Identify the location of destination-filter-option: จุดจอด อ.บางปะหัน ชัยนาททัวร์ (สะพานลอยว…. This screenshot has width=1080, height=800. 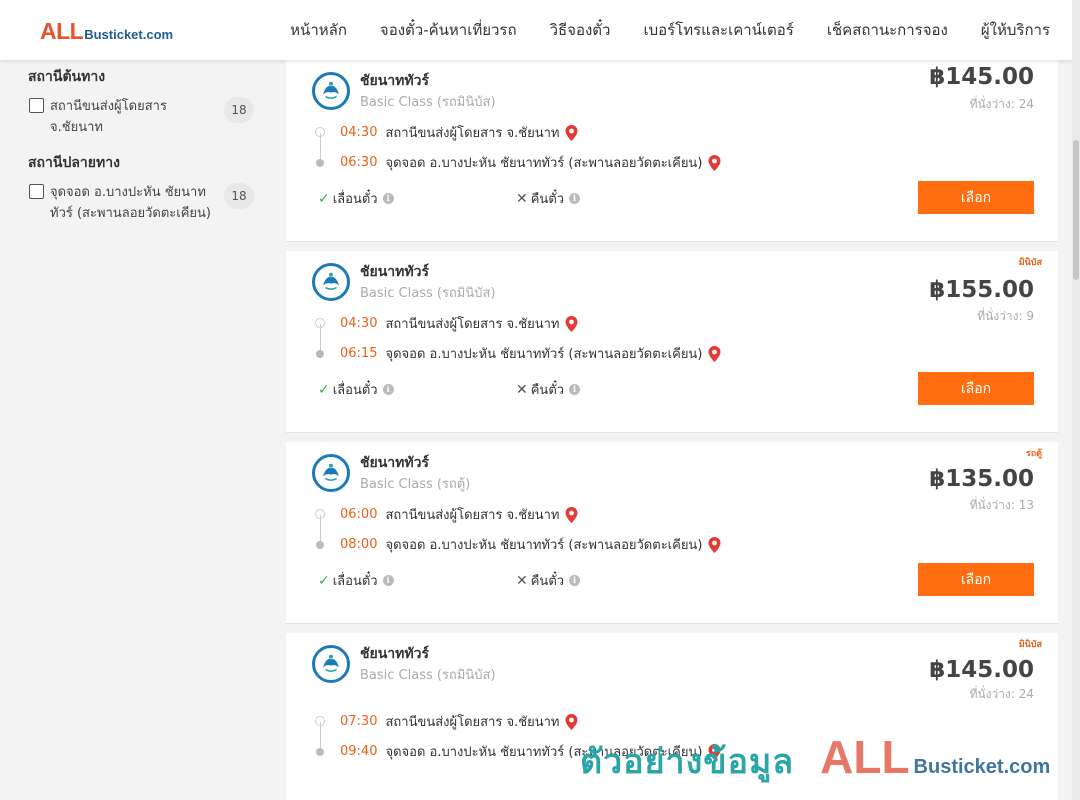
(144, 203).